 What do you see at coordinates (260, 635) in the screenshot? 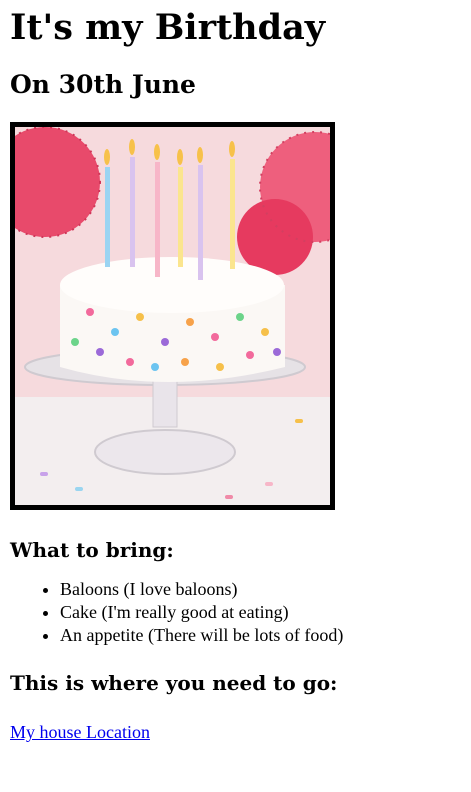
I see `list-item: An appetite (There will be lots of food)` at bounding box center [260, 635].